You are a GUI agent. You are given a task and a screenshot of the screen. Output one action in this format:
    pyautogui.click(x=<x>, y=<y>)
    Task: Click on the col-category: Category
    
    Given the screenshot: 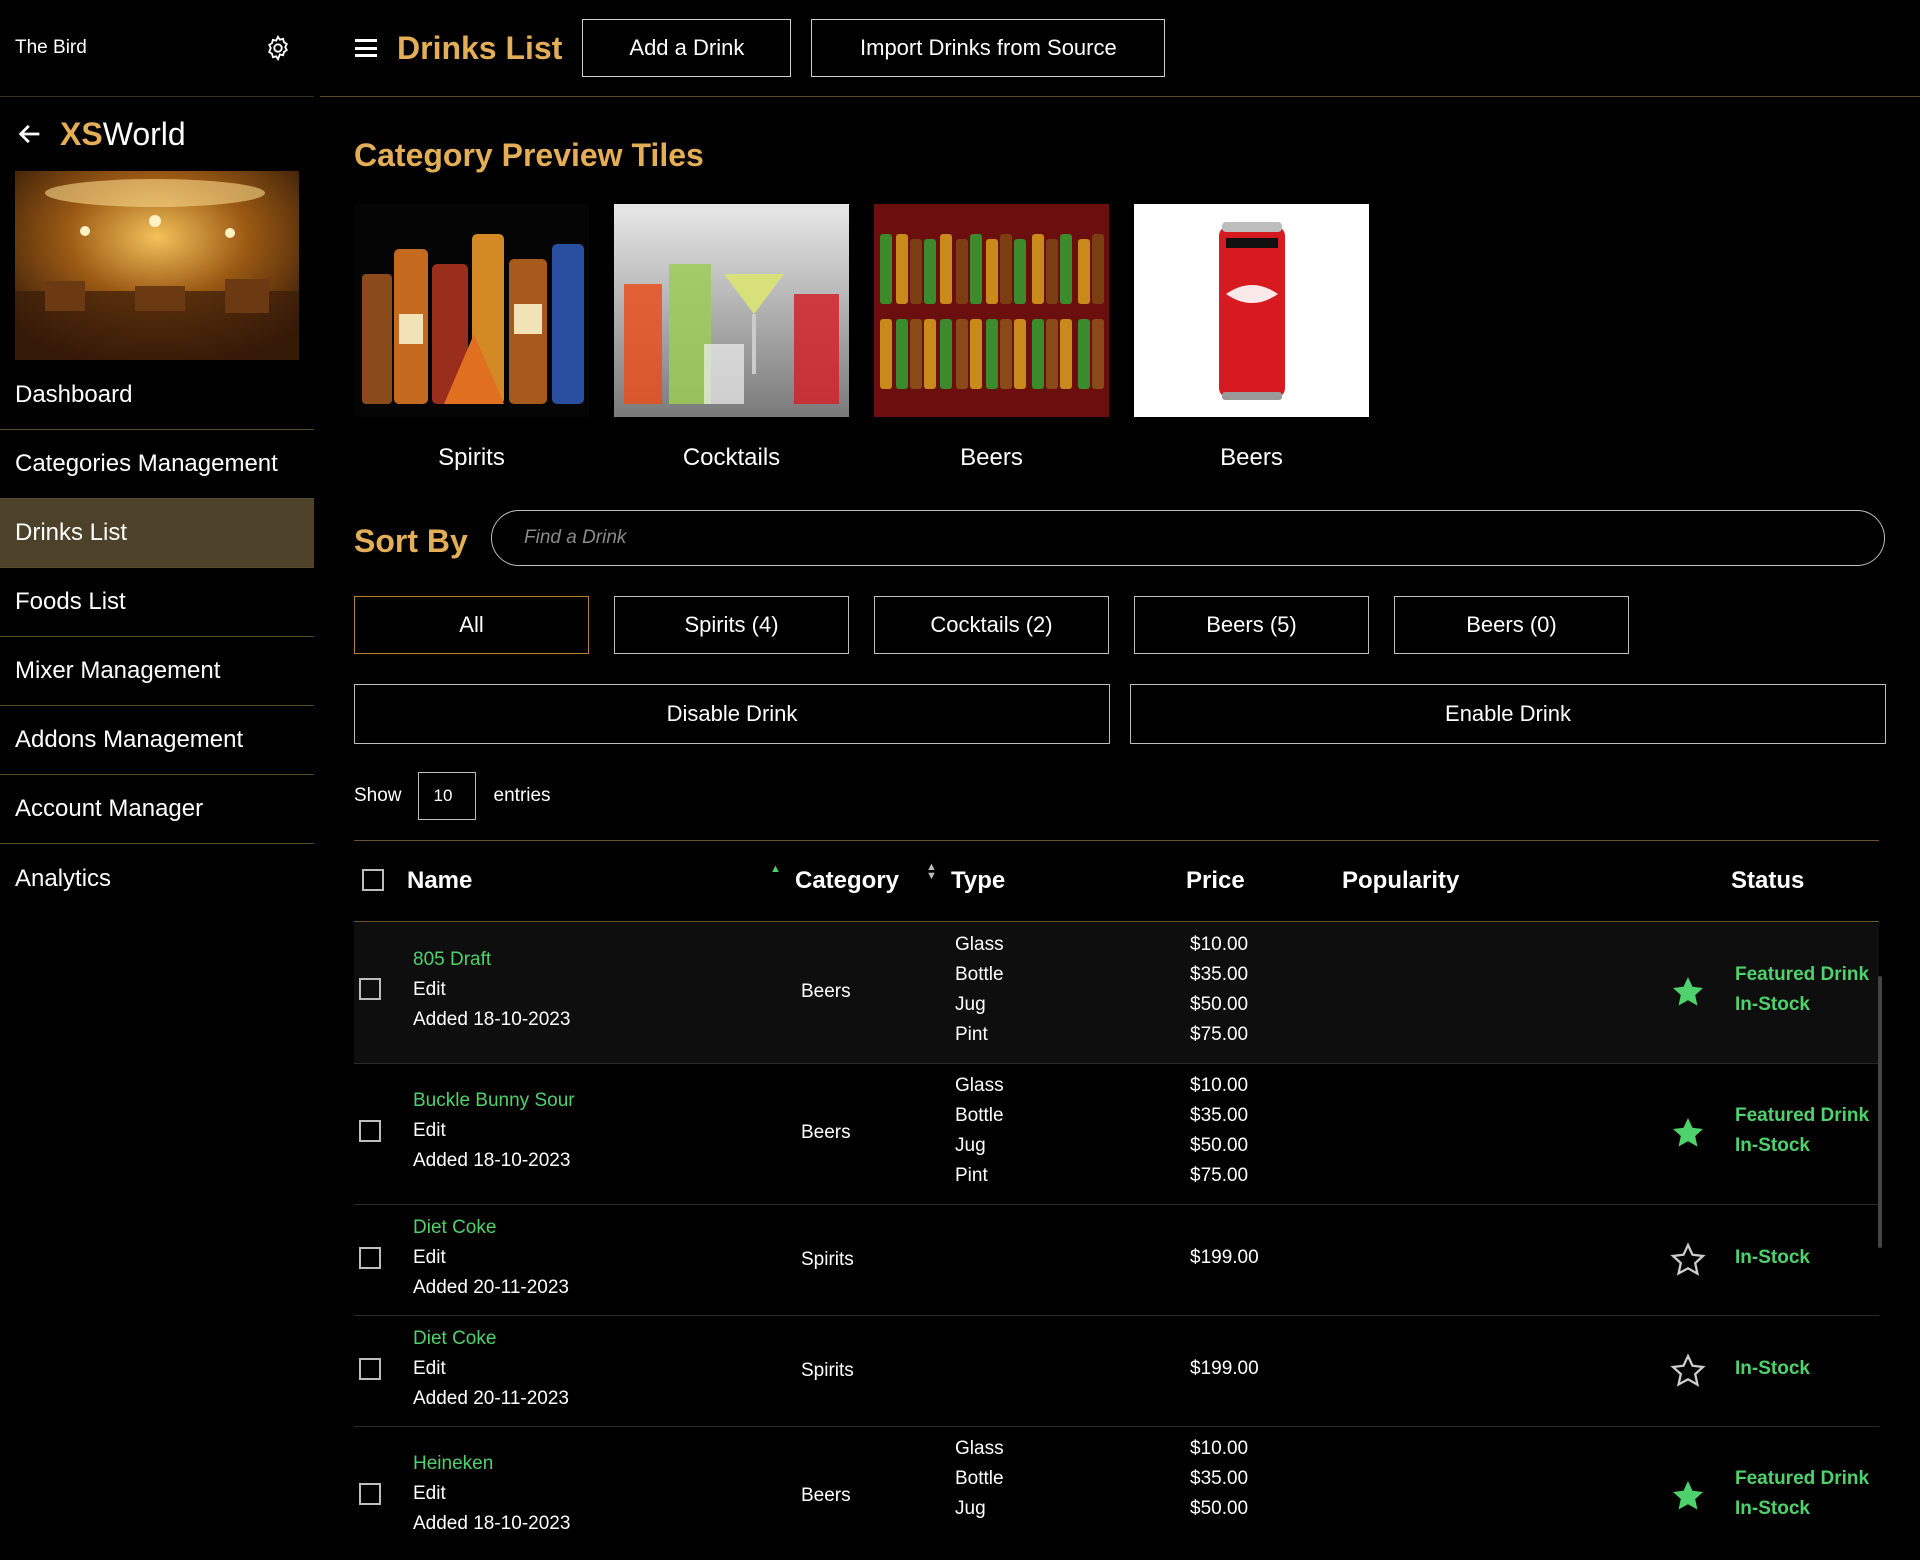 What is the action you would take?
    pyautogui.click(x=847, y=881)
    